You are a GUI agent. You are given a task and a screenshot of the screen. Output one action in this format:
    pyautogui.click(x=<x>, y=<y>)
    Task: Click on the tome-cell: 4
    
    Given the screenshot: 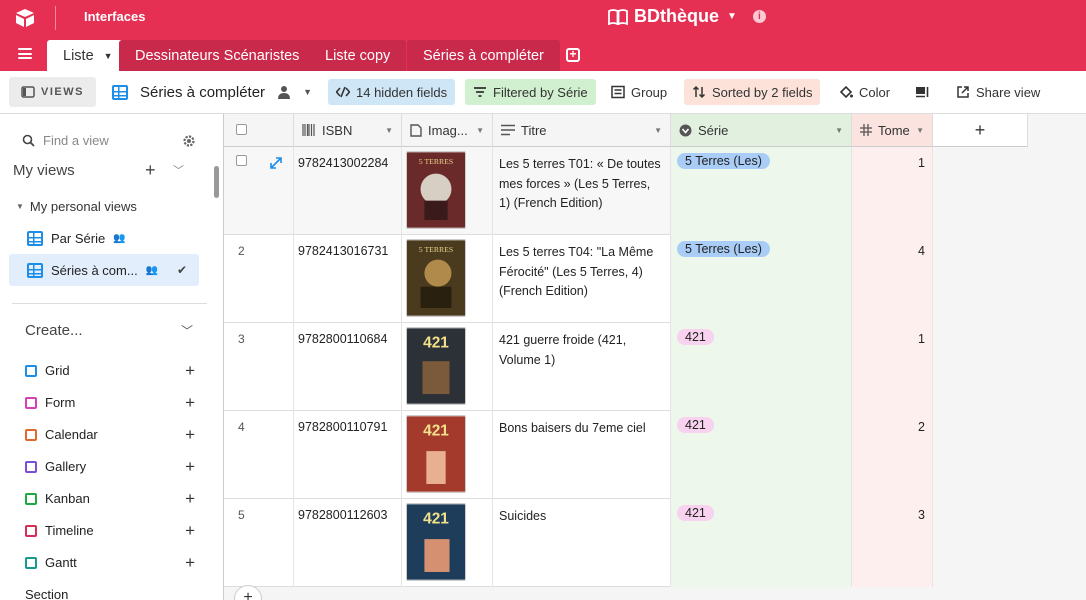 What is the action you would take?
    pyautogui.click(x=892, y=279)
    